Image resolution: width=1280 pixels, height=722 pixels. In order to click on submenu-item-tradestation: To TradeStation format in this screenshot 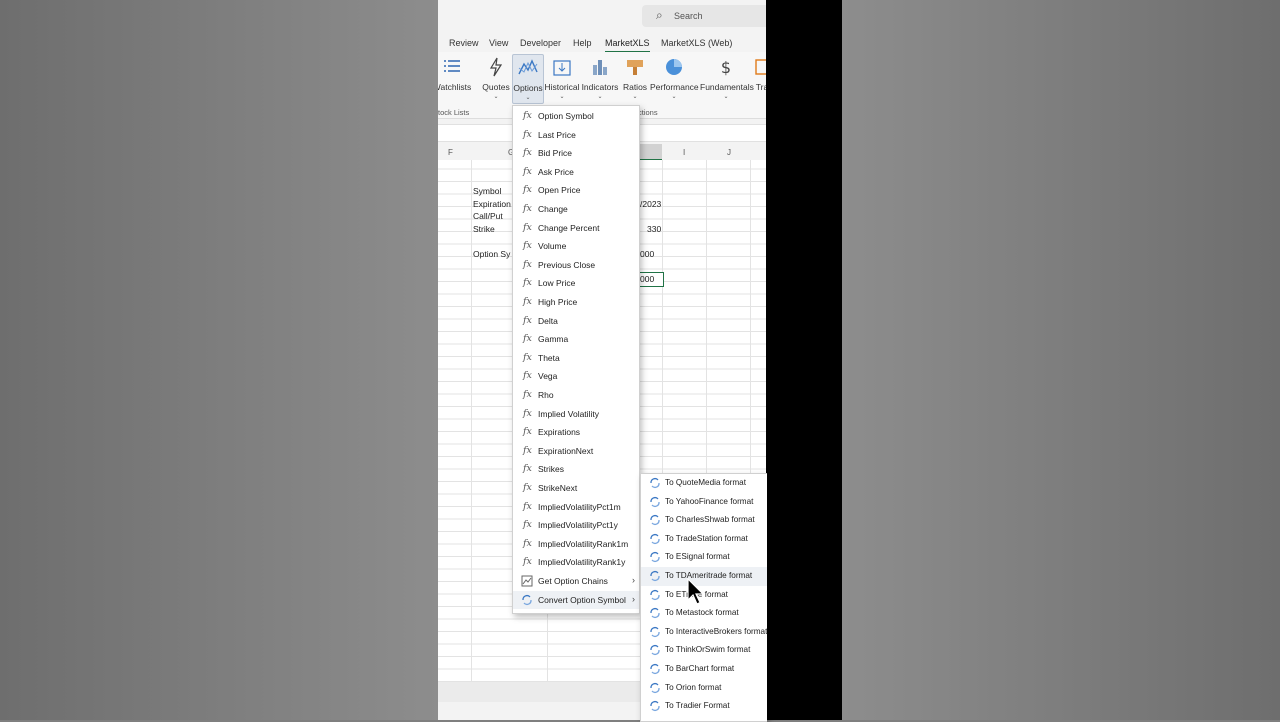, I will do `click(704, 539)`.